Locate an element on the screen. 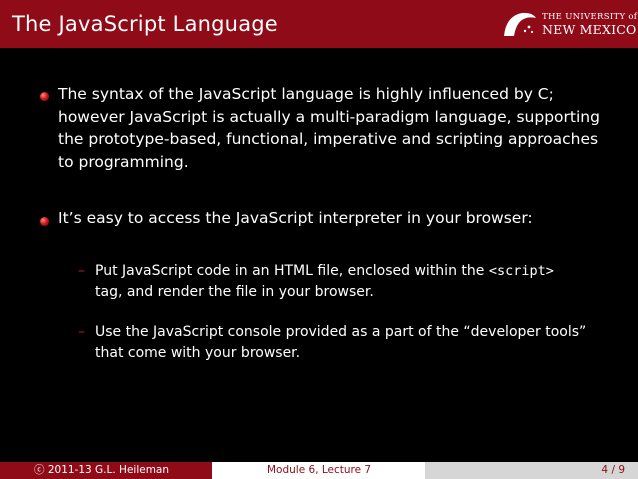  logo-university-text: THE UNIVERSITY of is located at coordinates (590, 17).